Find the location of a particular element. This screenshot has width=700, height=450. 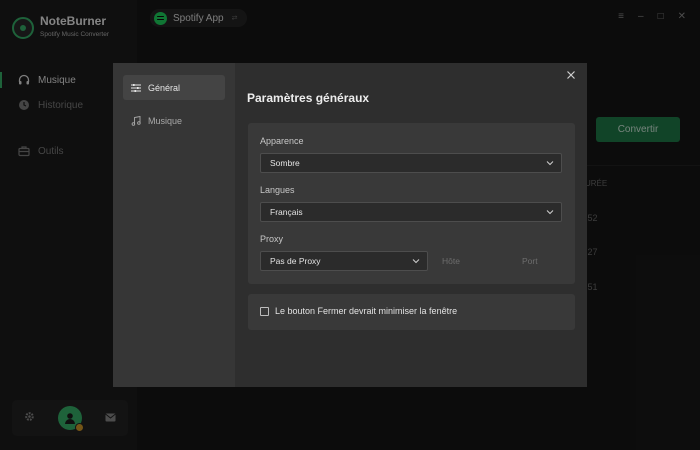

music-note-icon is located at coordinates (136, 120).